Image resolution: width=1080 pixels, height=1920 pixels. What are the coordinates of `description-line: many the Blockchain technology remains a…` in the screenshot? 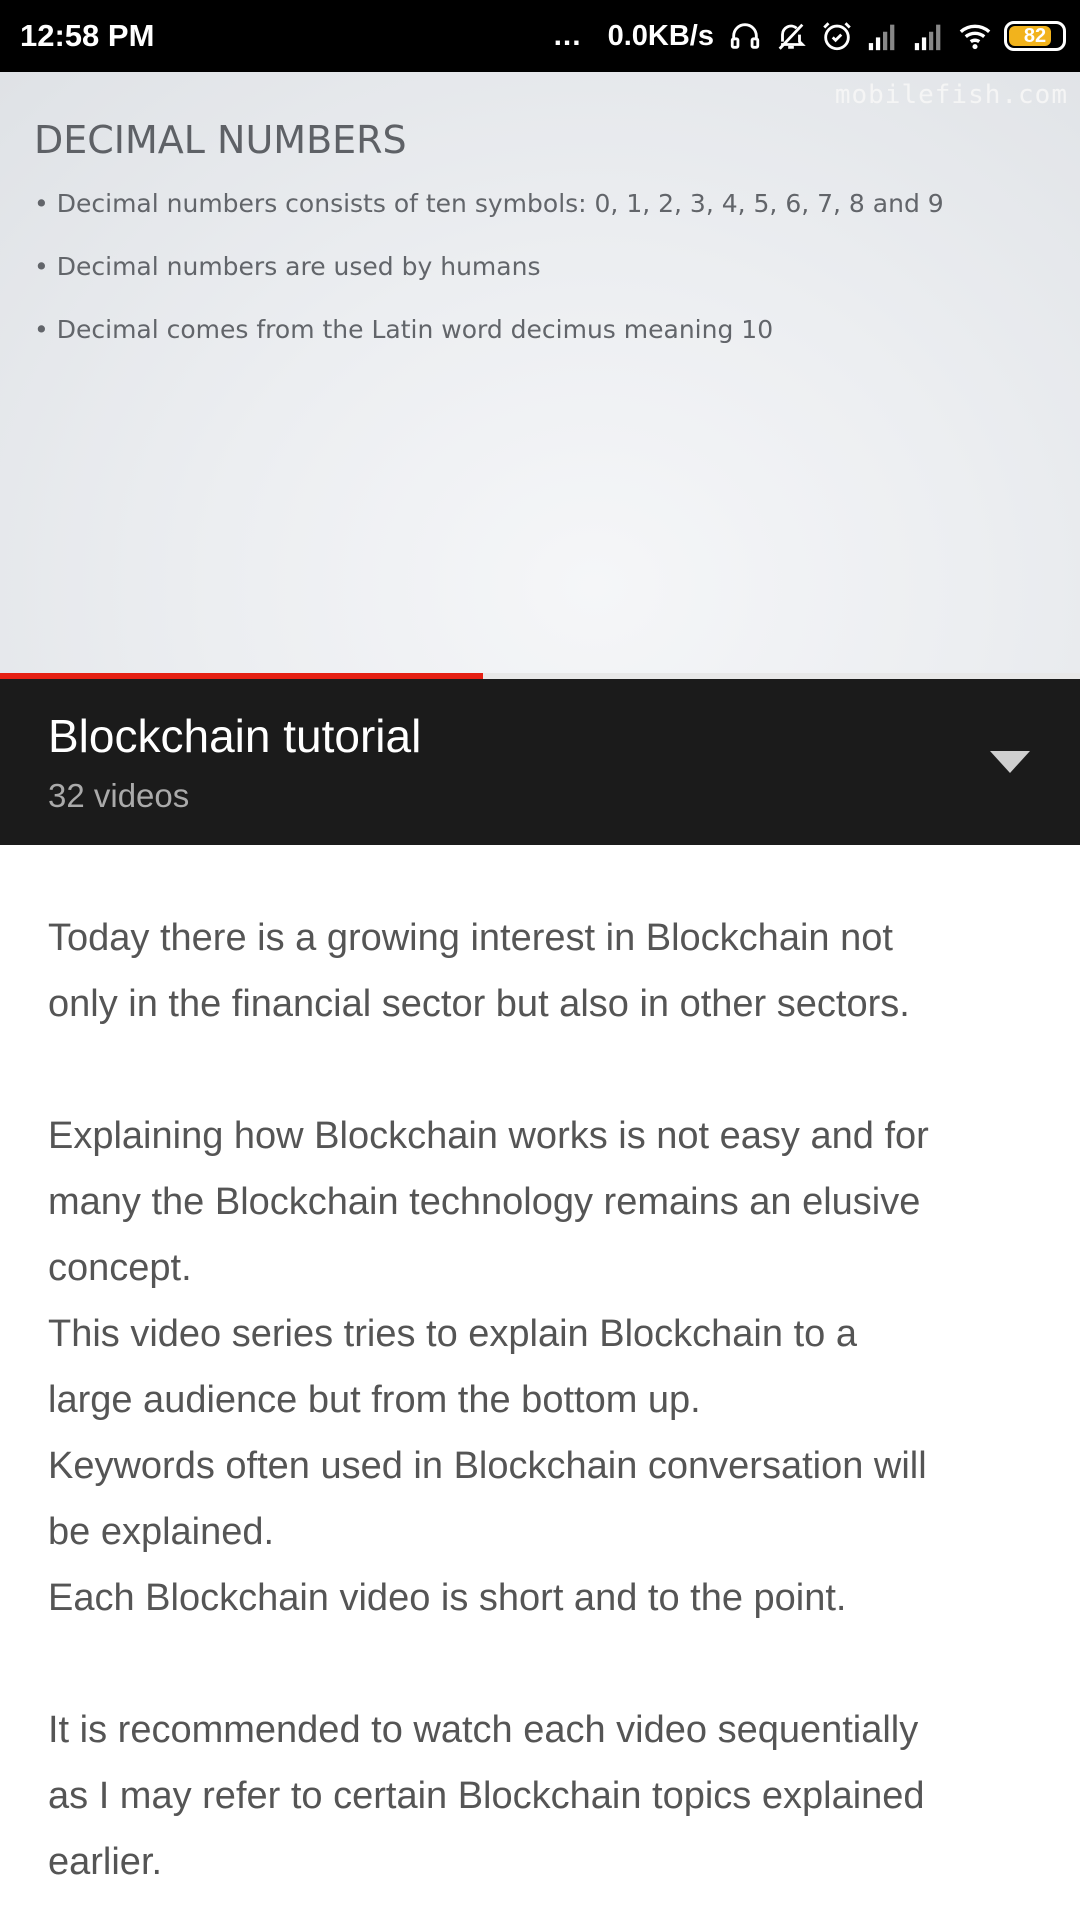 It's located at (484, 1202).